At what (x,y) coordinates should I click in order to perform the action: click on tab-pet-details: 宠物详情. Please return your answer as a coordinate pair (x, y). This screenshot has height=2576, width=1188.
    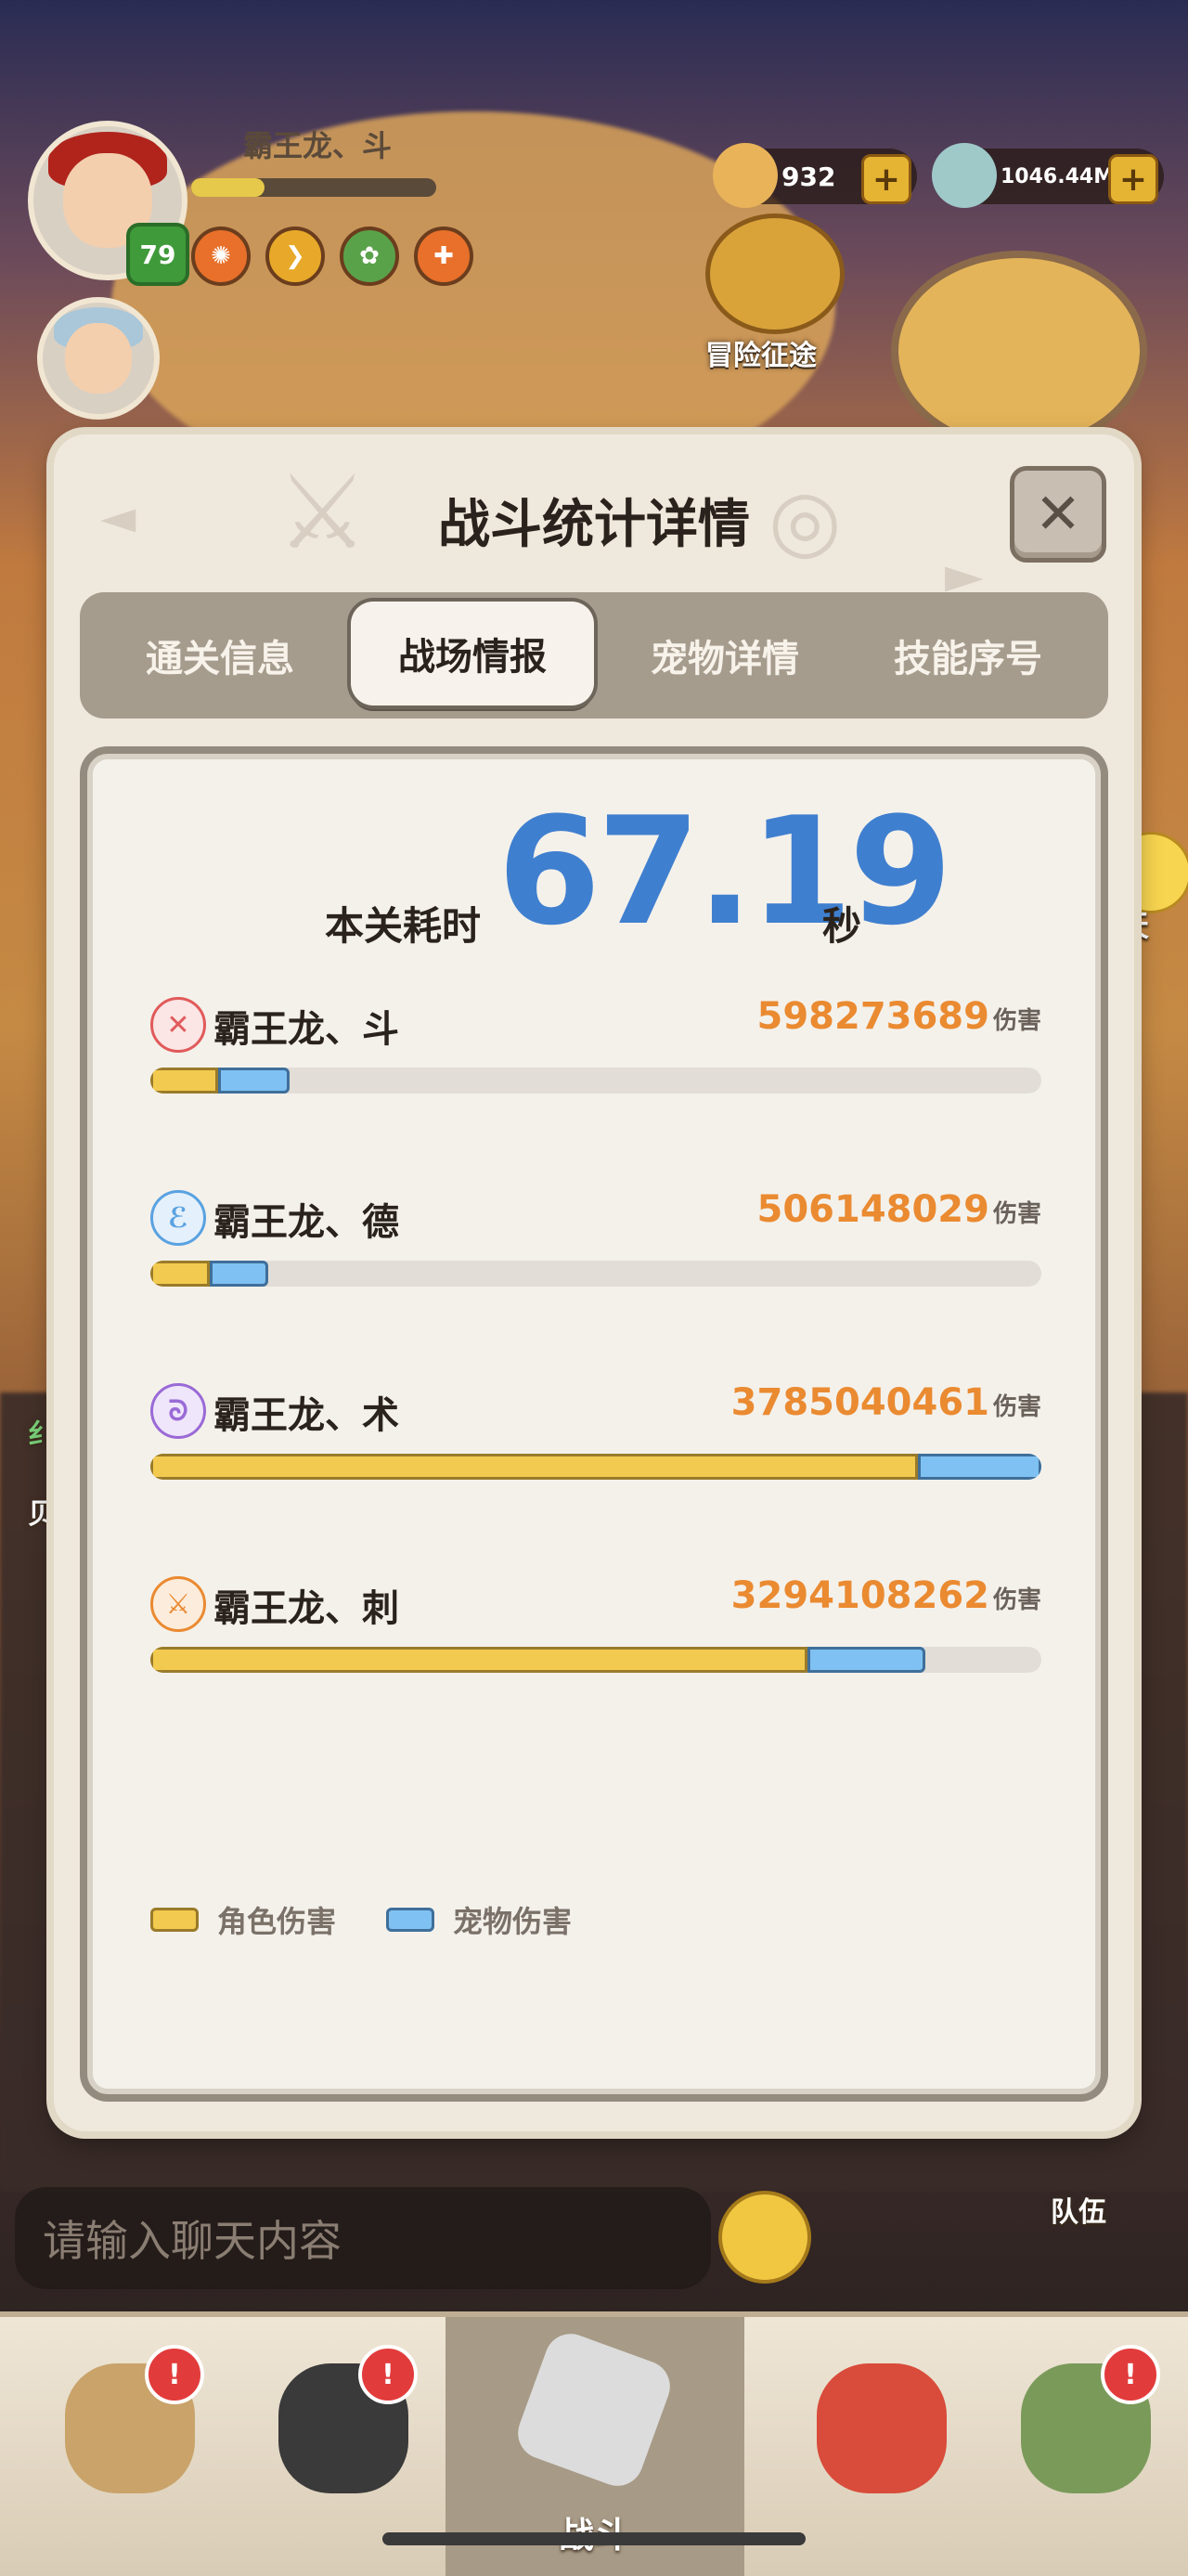
    Looking at the image, I should click on (724, 655).